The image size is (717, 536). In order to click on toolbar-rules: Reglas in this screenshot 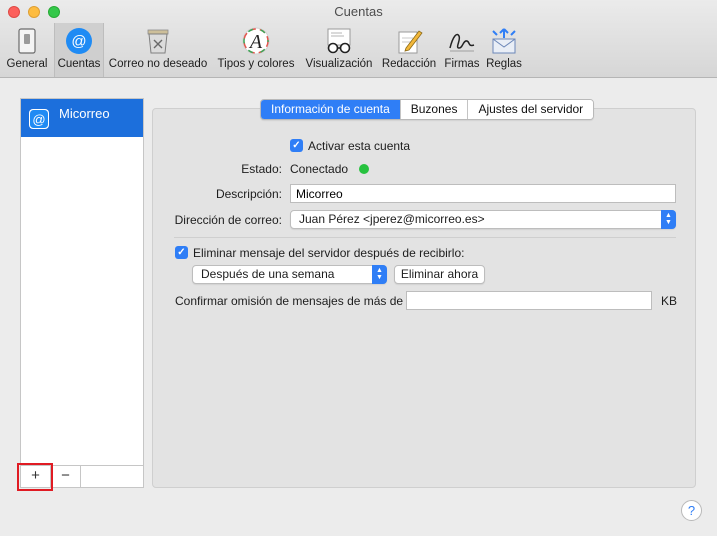, I will do `click(504, 50)`.